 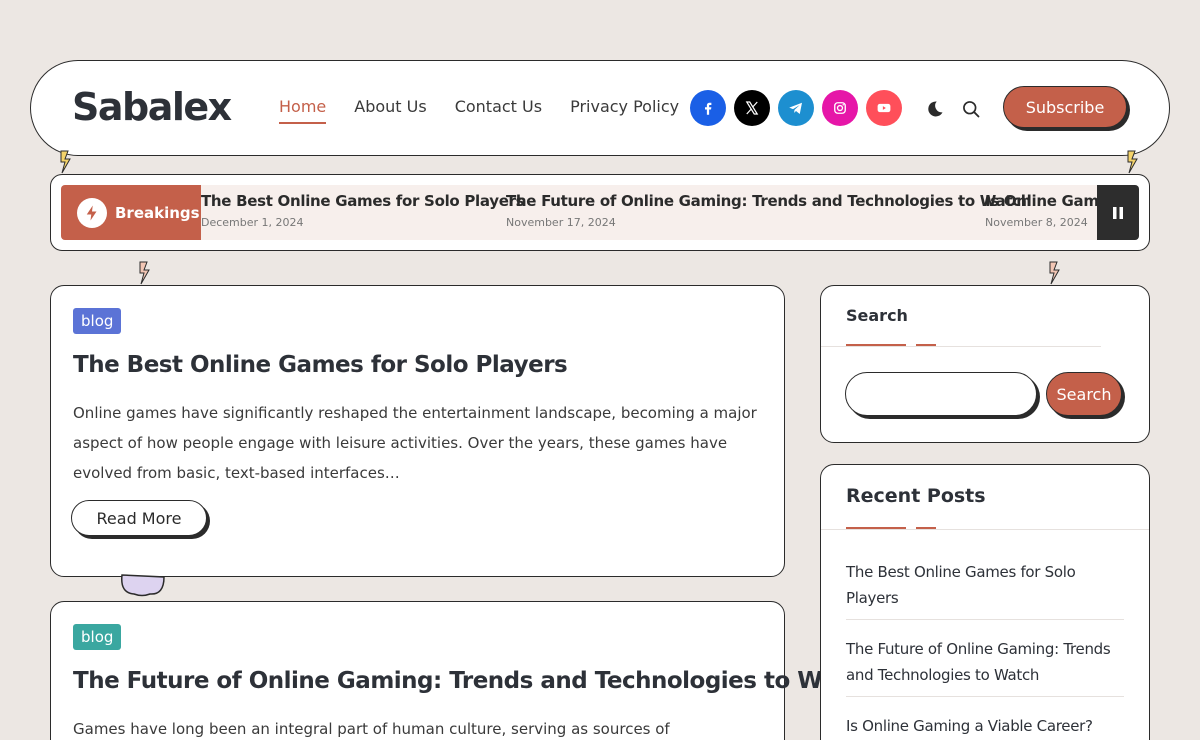 I want to click on facebook-icon, so click(x=708, y=108).